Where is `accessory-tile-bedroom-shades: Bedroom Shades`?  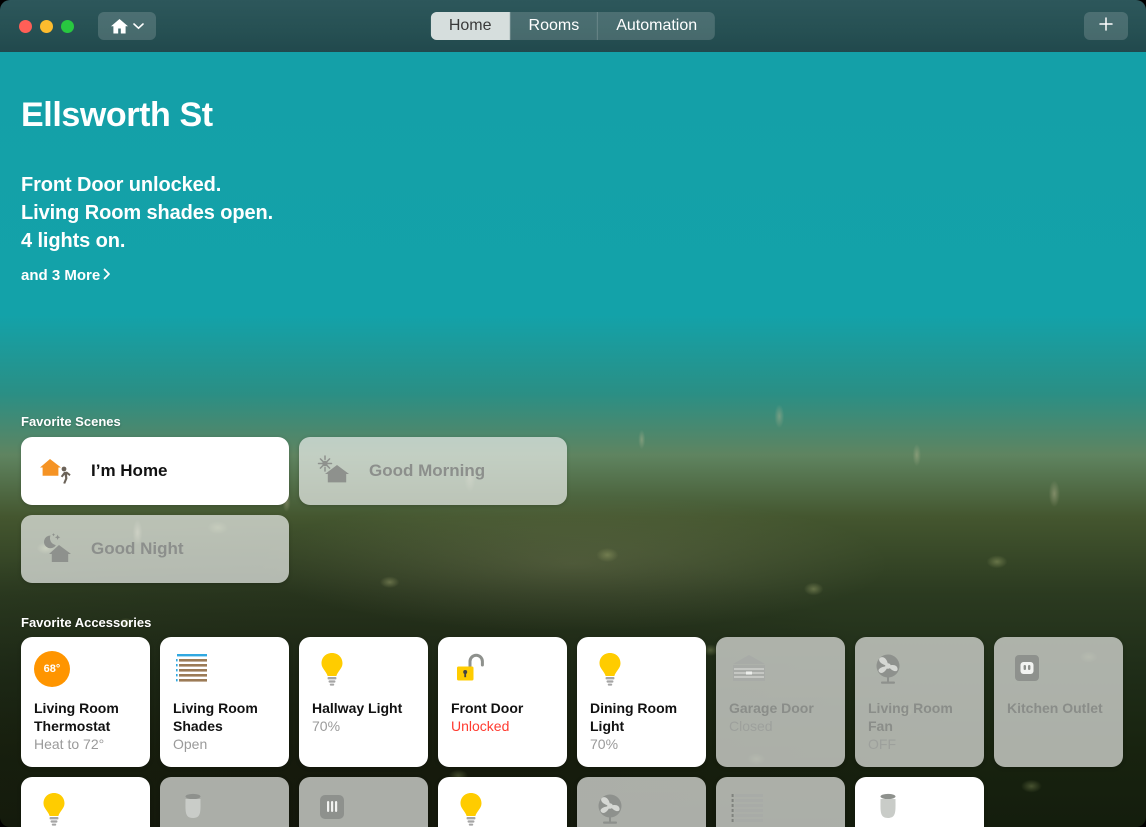 accessory-tile-bedroom-shades: Bedroom Shades is located at coordinates (780, 802).